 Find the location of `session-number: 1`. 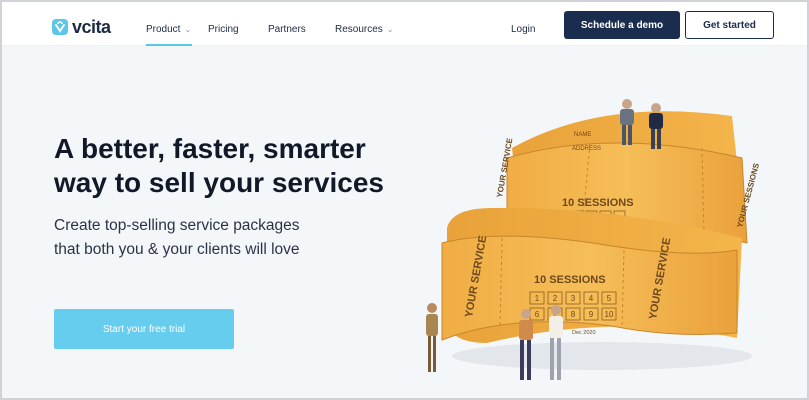

session-number: 1 is located at coordinates (537, 298).